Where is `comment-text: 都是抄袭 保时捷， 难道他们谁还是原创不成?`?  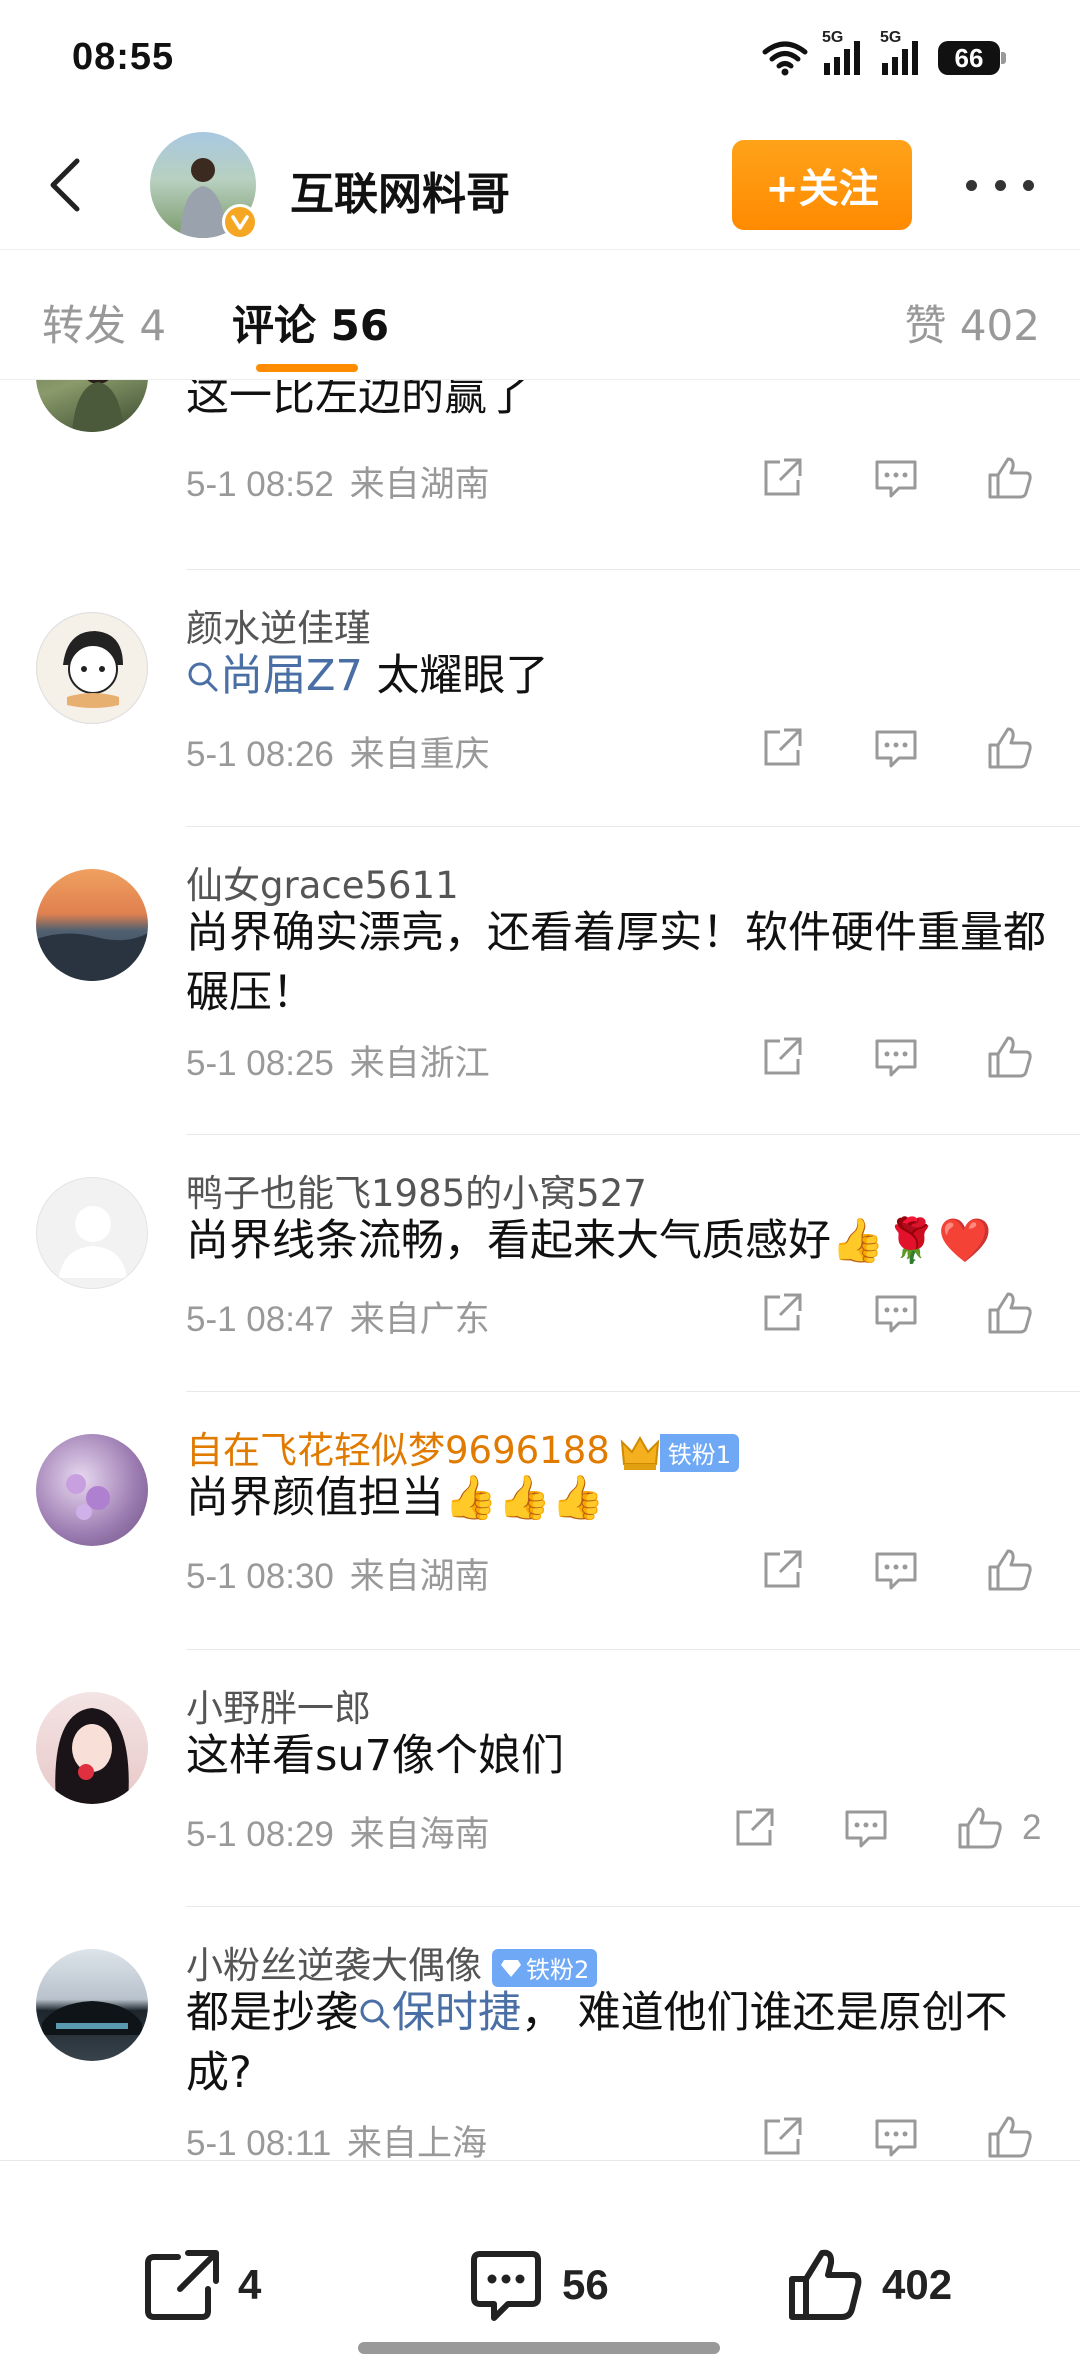
comment-text: 都是抄袭 保时捷， 难道他们谁还是原创不成? is located at coordinates (616, 2043).